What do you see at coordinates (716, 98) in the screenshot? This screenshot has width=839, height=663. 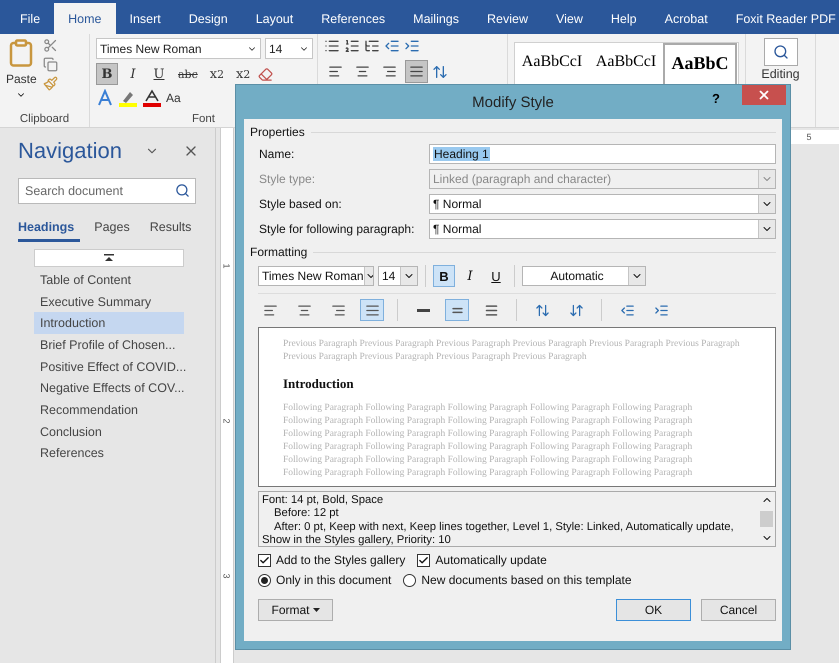 I see `help-button: ?` at bounding box center [716, 98].